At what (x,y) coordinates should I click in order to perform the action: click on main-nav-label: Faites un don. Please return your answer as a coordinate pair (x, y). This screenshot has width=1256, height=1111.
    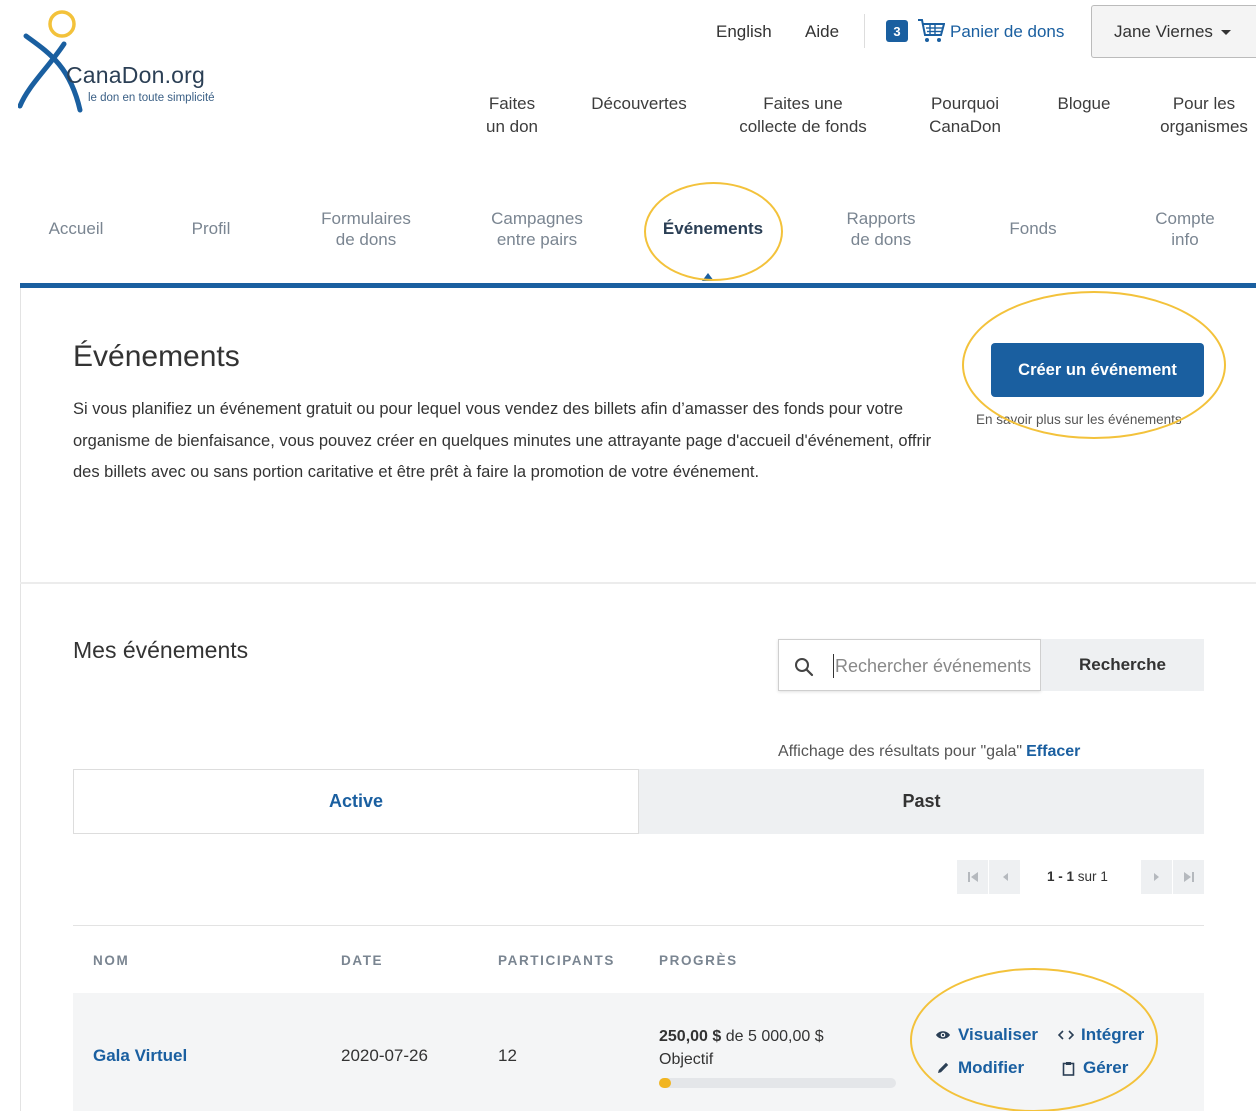
    Looking at the image, I should click on (512, 115).